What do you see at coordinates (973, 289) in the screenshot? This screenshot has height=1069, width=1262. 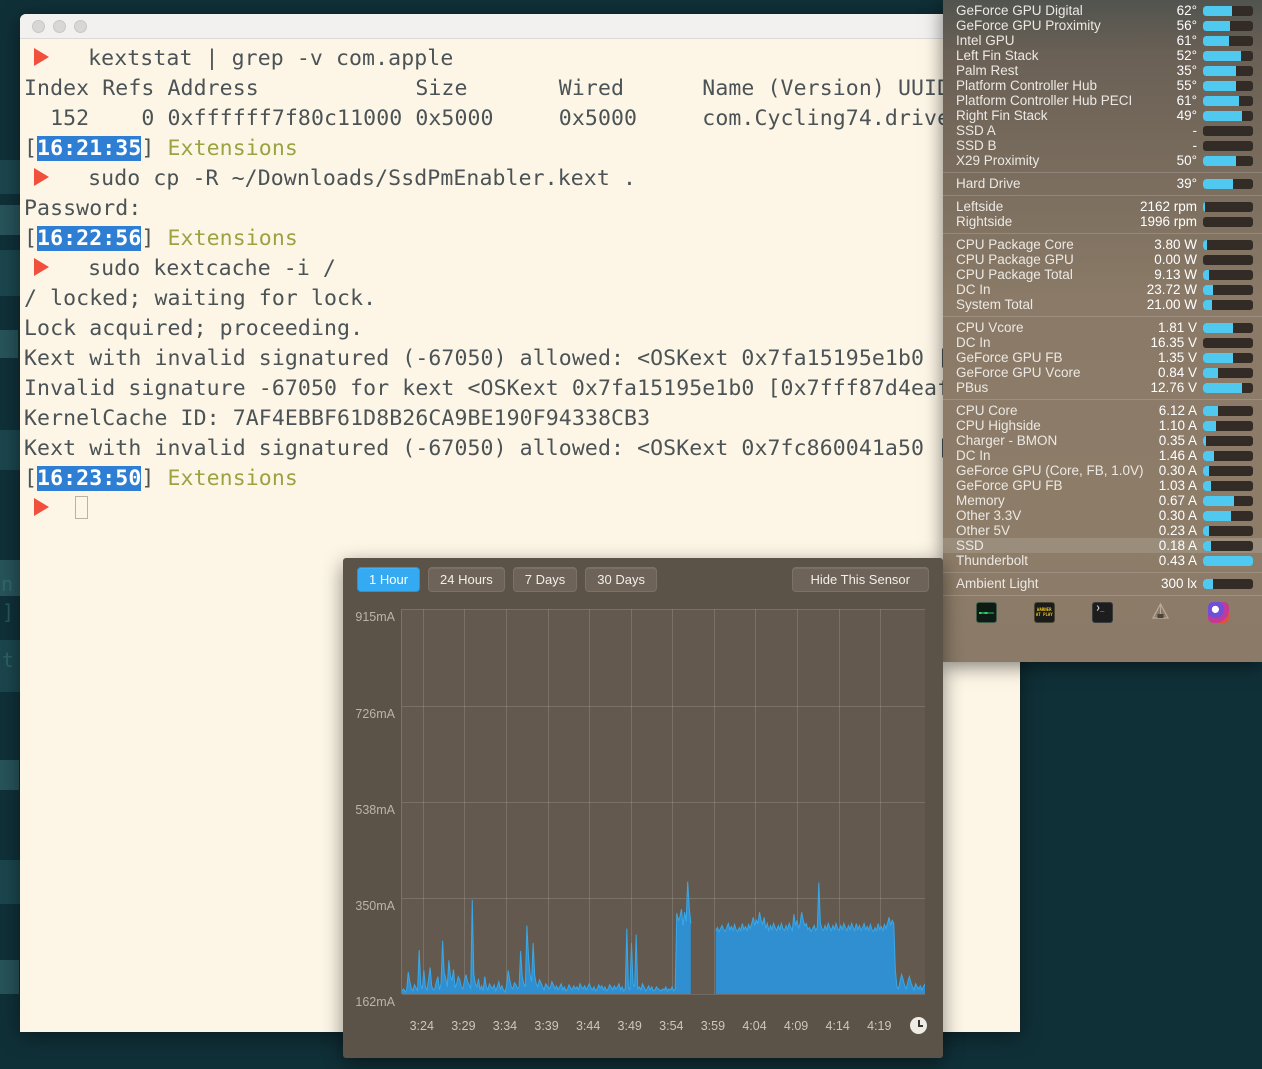 I see `sensor-label: DC In` at bounding box center [973, 289].